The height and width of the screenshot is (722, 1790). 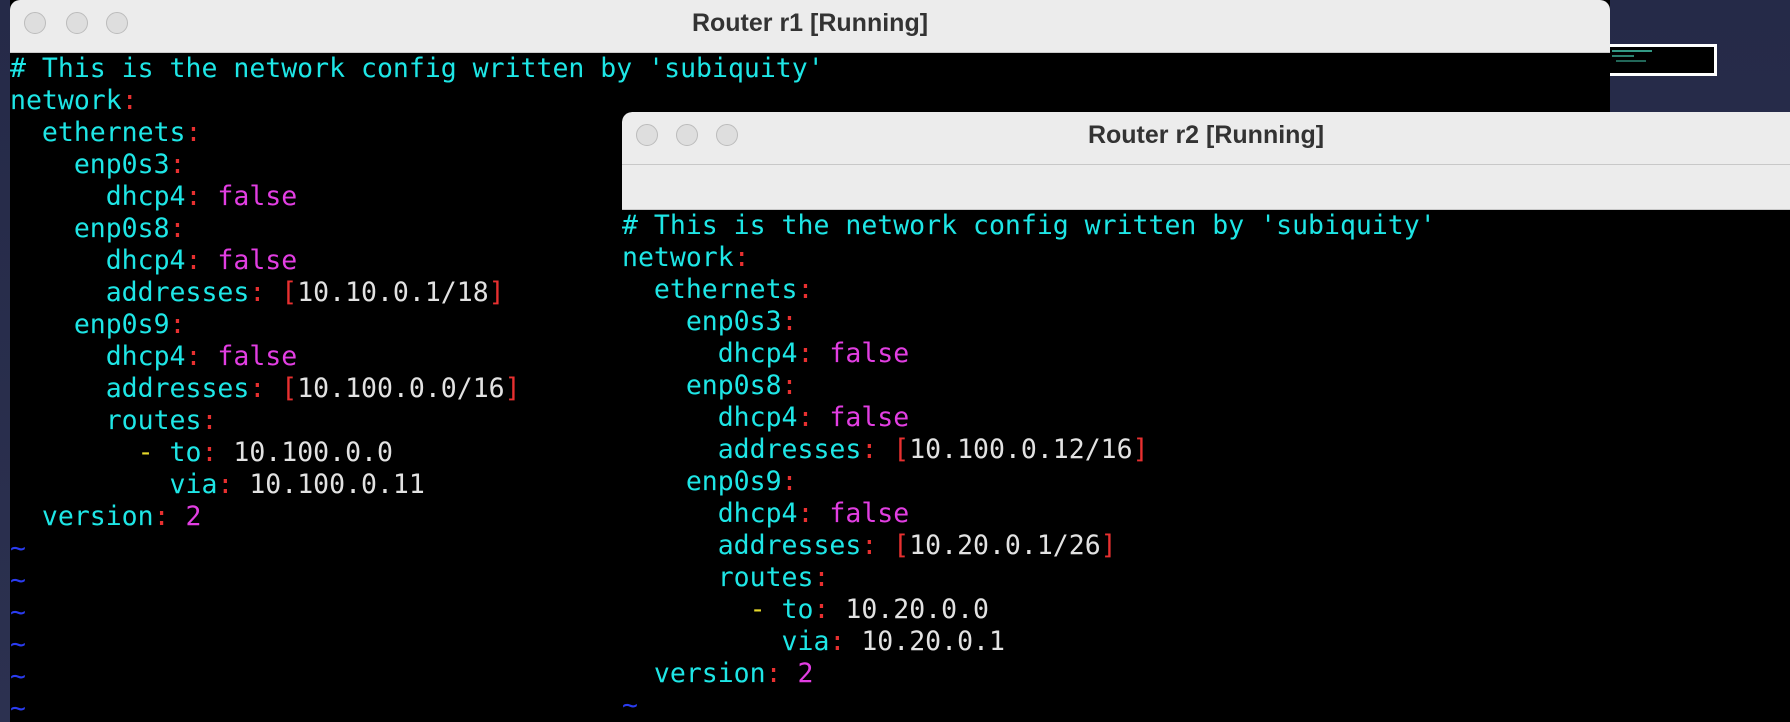 I want to click on terminal-text: 10.100.0.11, so click(x=337, y=484).